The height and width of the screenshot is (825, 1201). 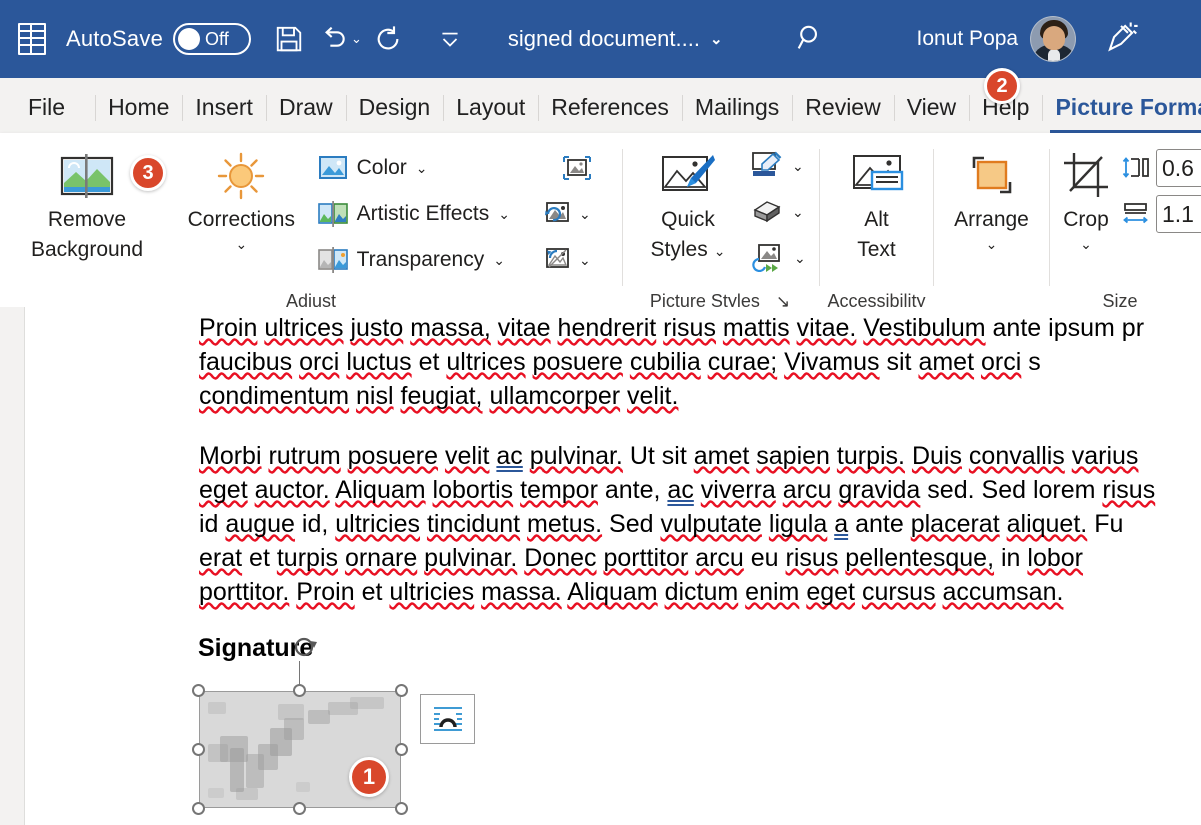 What do you see at coordinates (369, 777) in the screenshot?
I see `badge-1: 1` at bounding box center [369, 777].